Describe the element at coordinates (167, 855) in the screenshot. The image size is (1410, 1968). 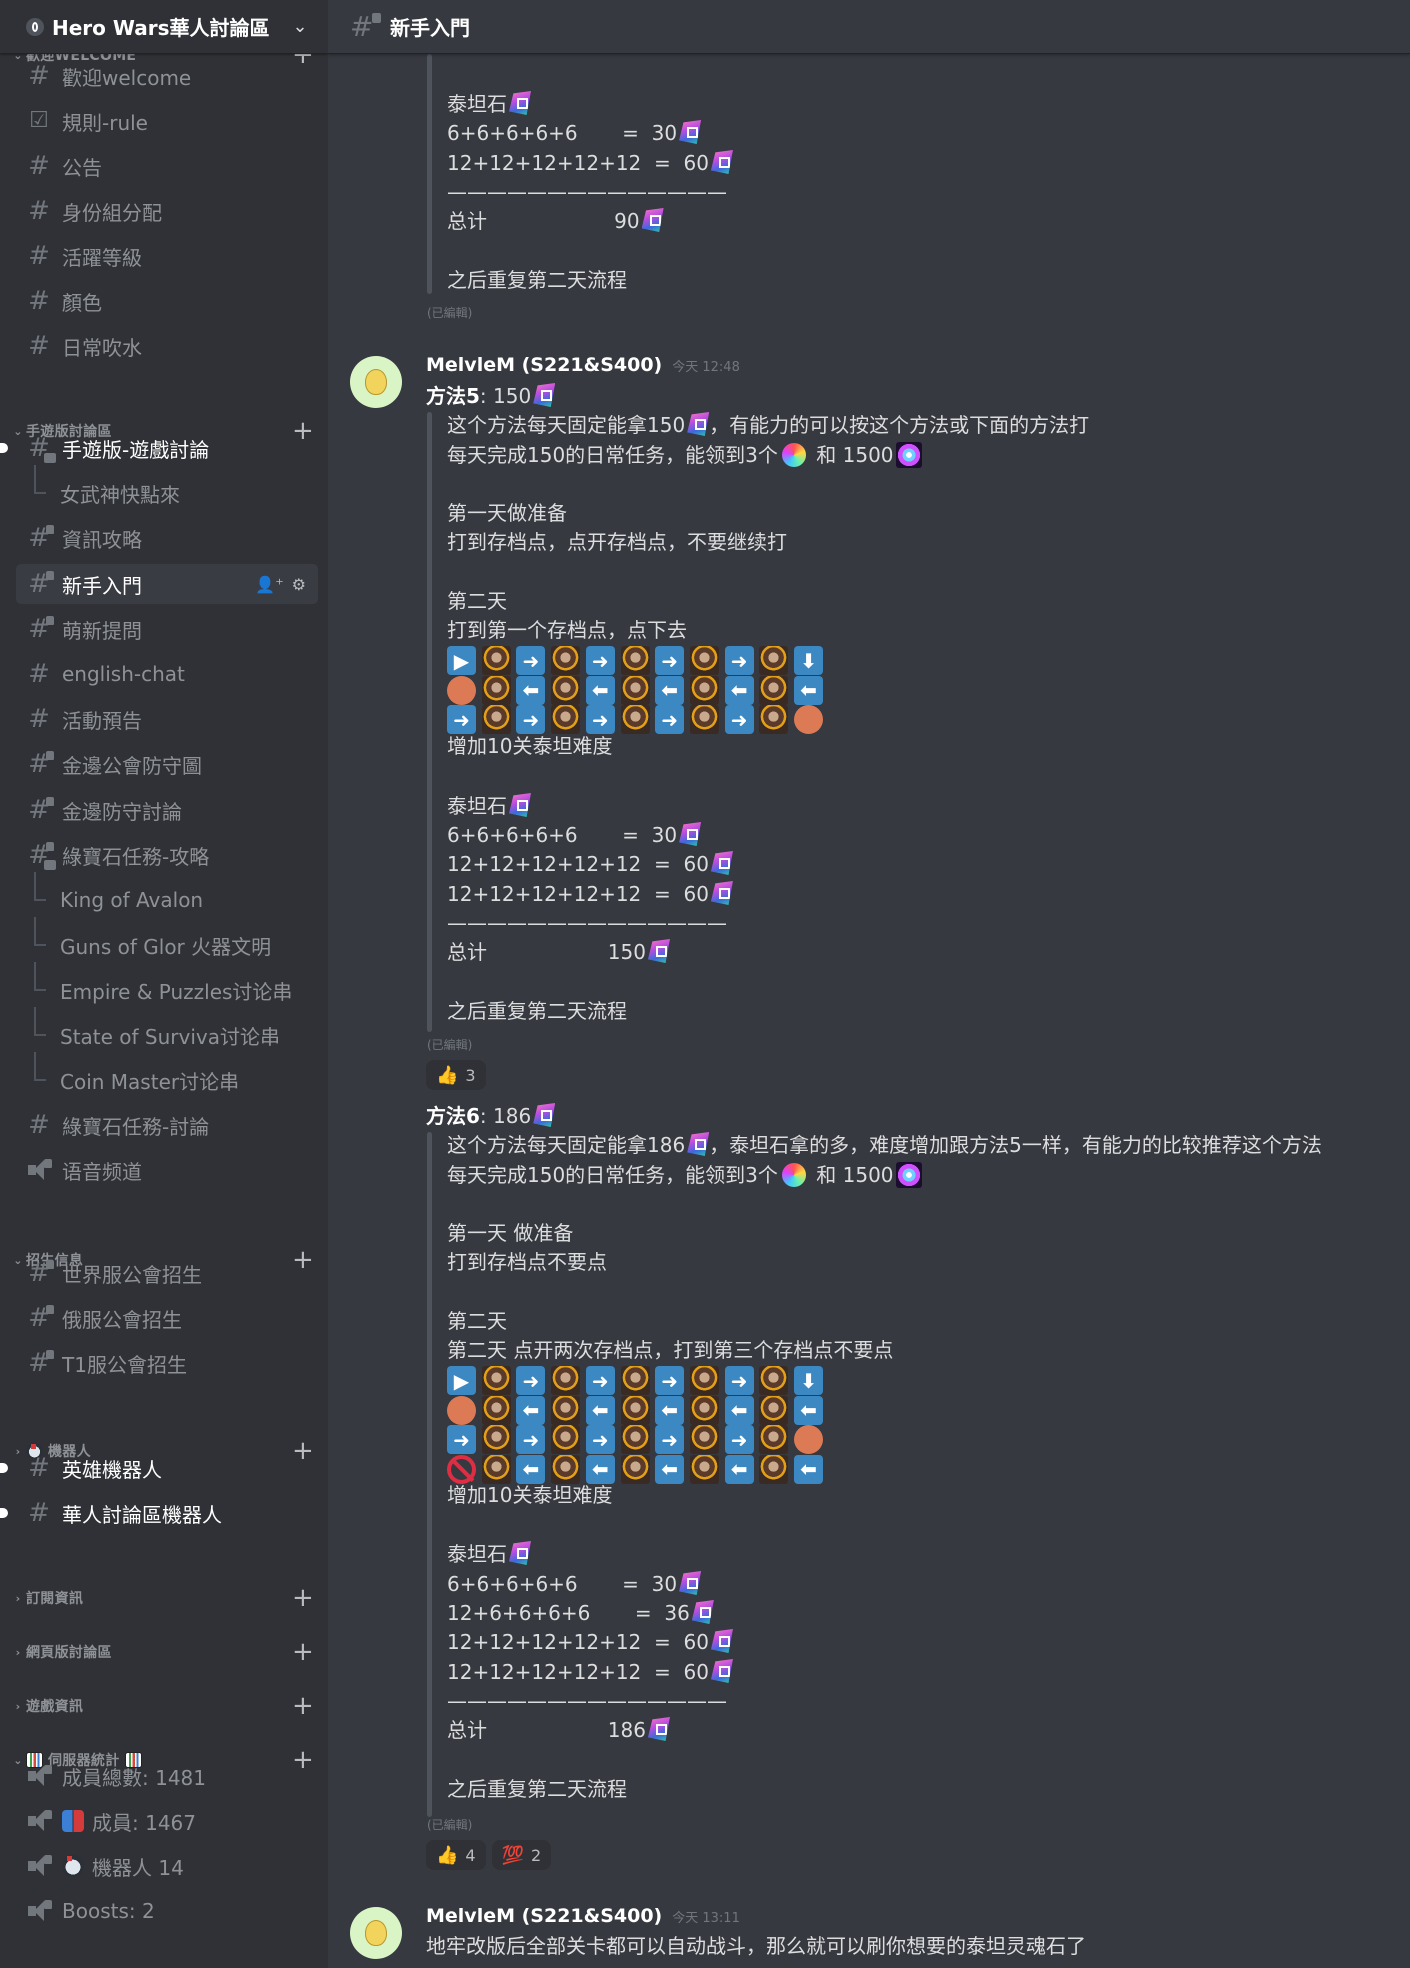
I see `channel-item: # 綠寶石任務-攻略` at that location.